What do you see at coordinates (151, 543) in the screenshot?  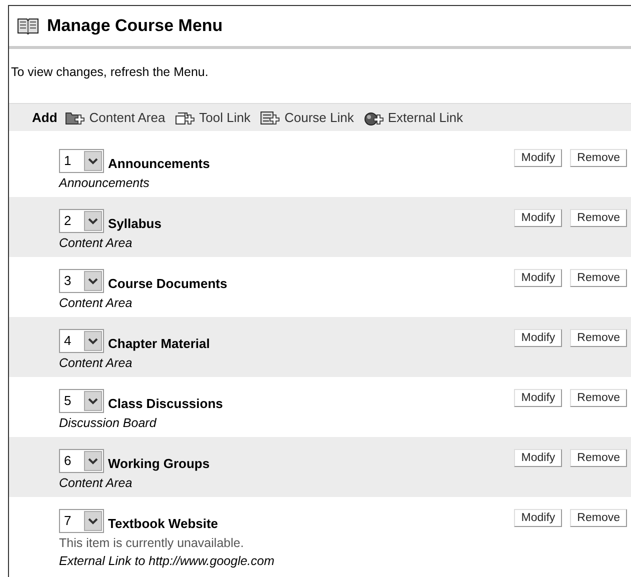 I see `availability-note: This item is currently unavailable.` at bounding box center [151, 543].